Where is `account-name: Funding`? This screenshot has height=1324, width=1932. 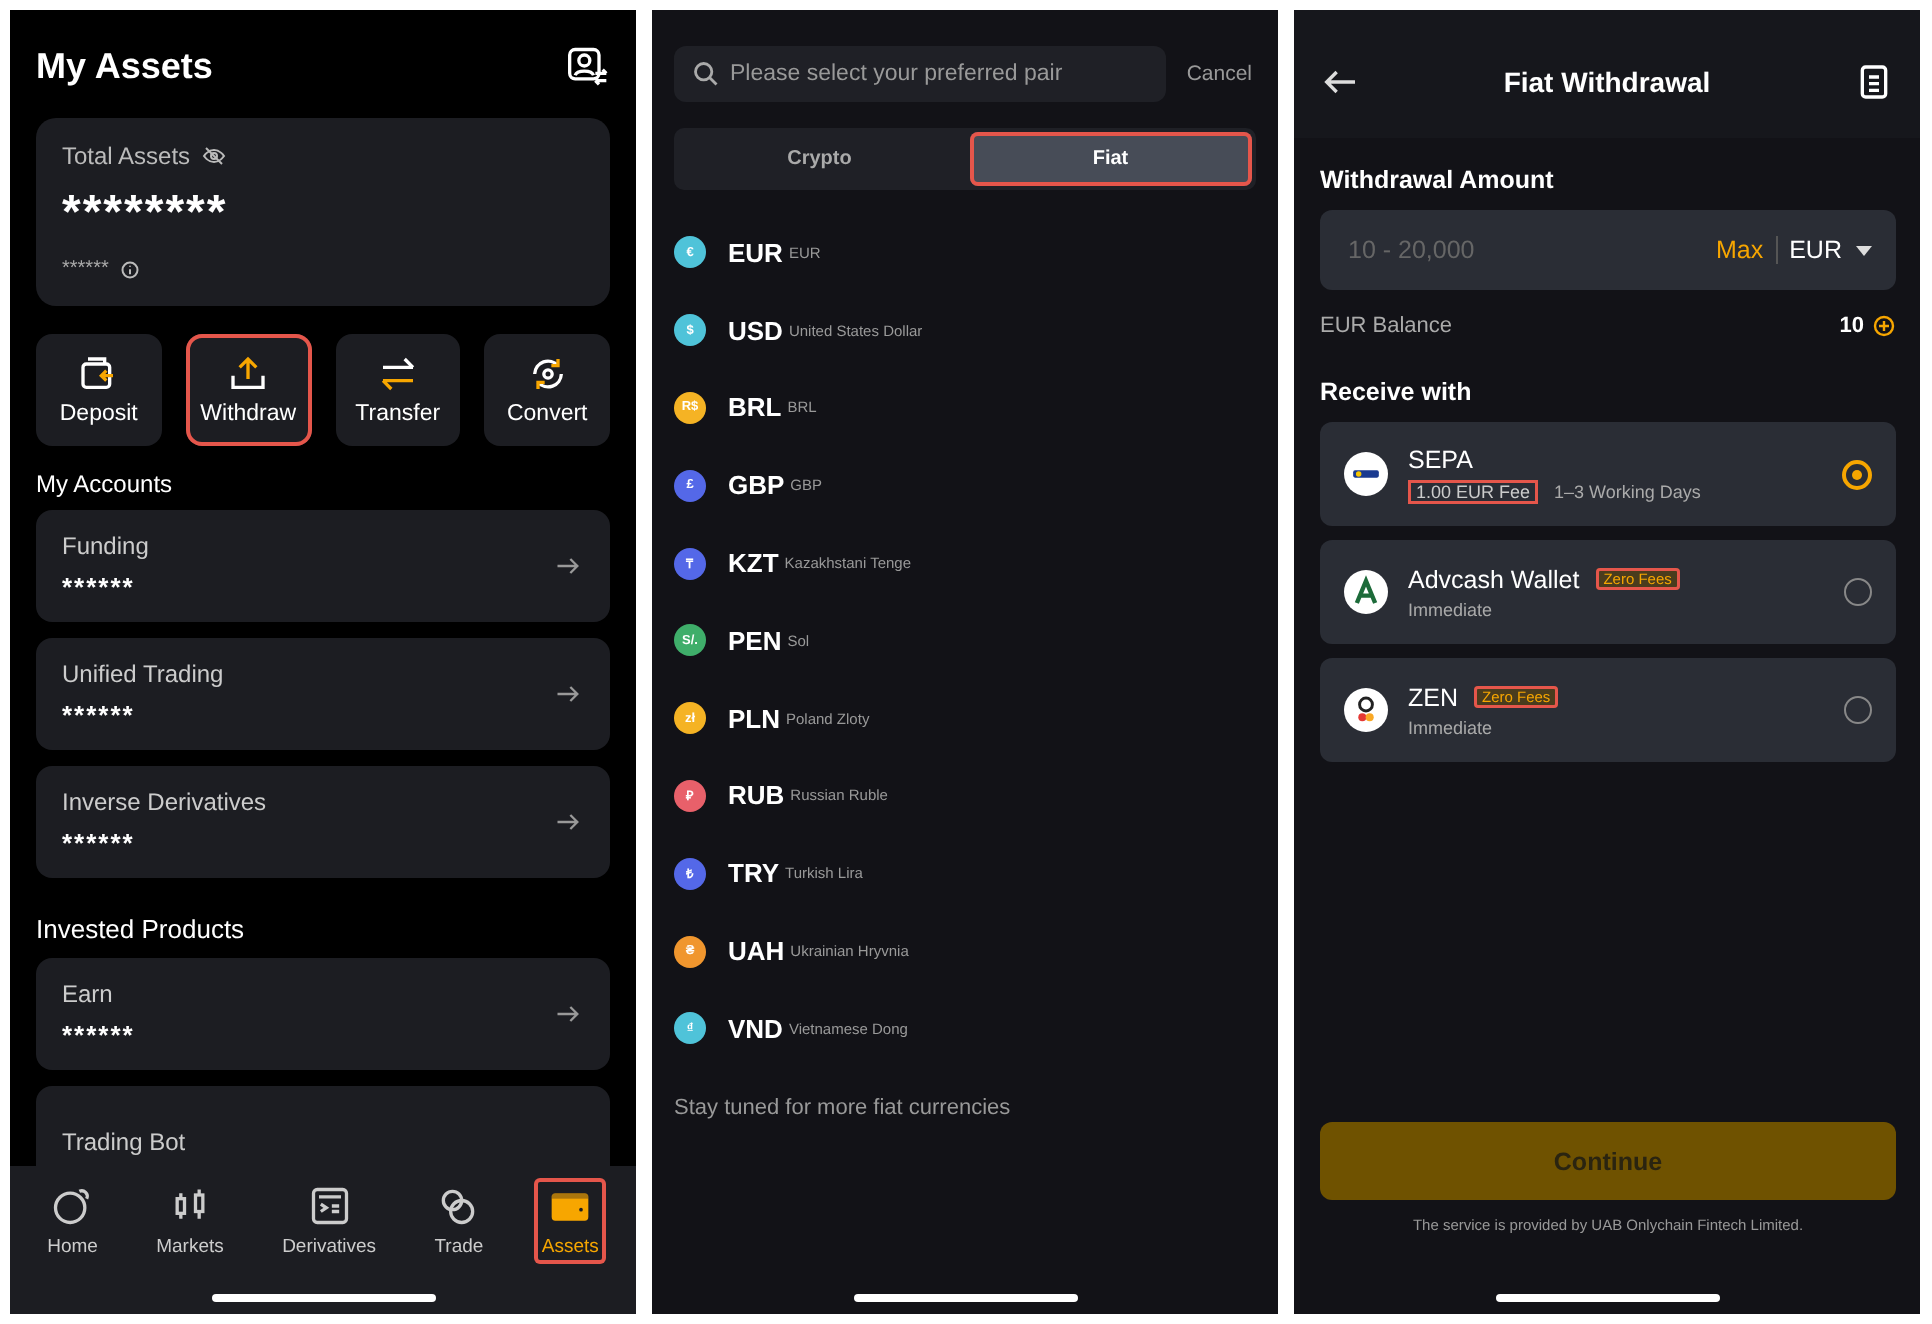
account-name: Funding is located at coordinates (105, 545).